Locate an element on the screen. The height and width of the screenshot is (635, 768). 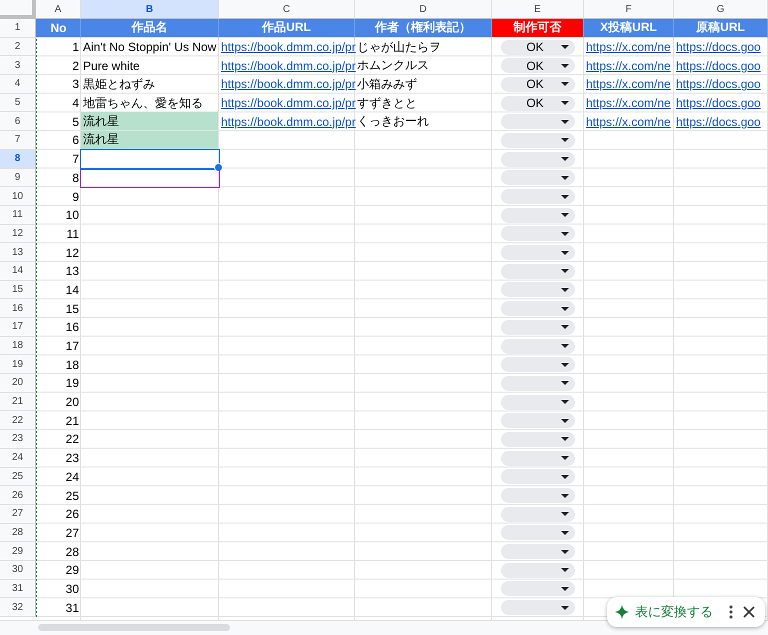
column-header: G is located at coordinates (721, 9).